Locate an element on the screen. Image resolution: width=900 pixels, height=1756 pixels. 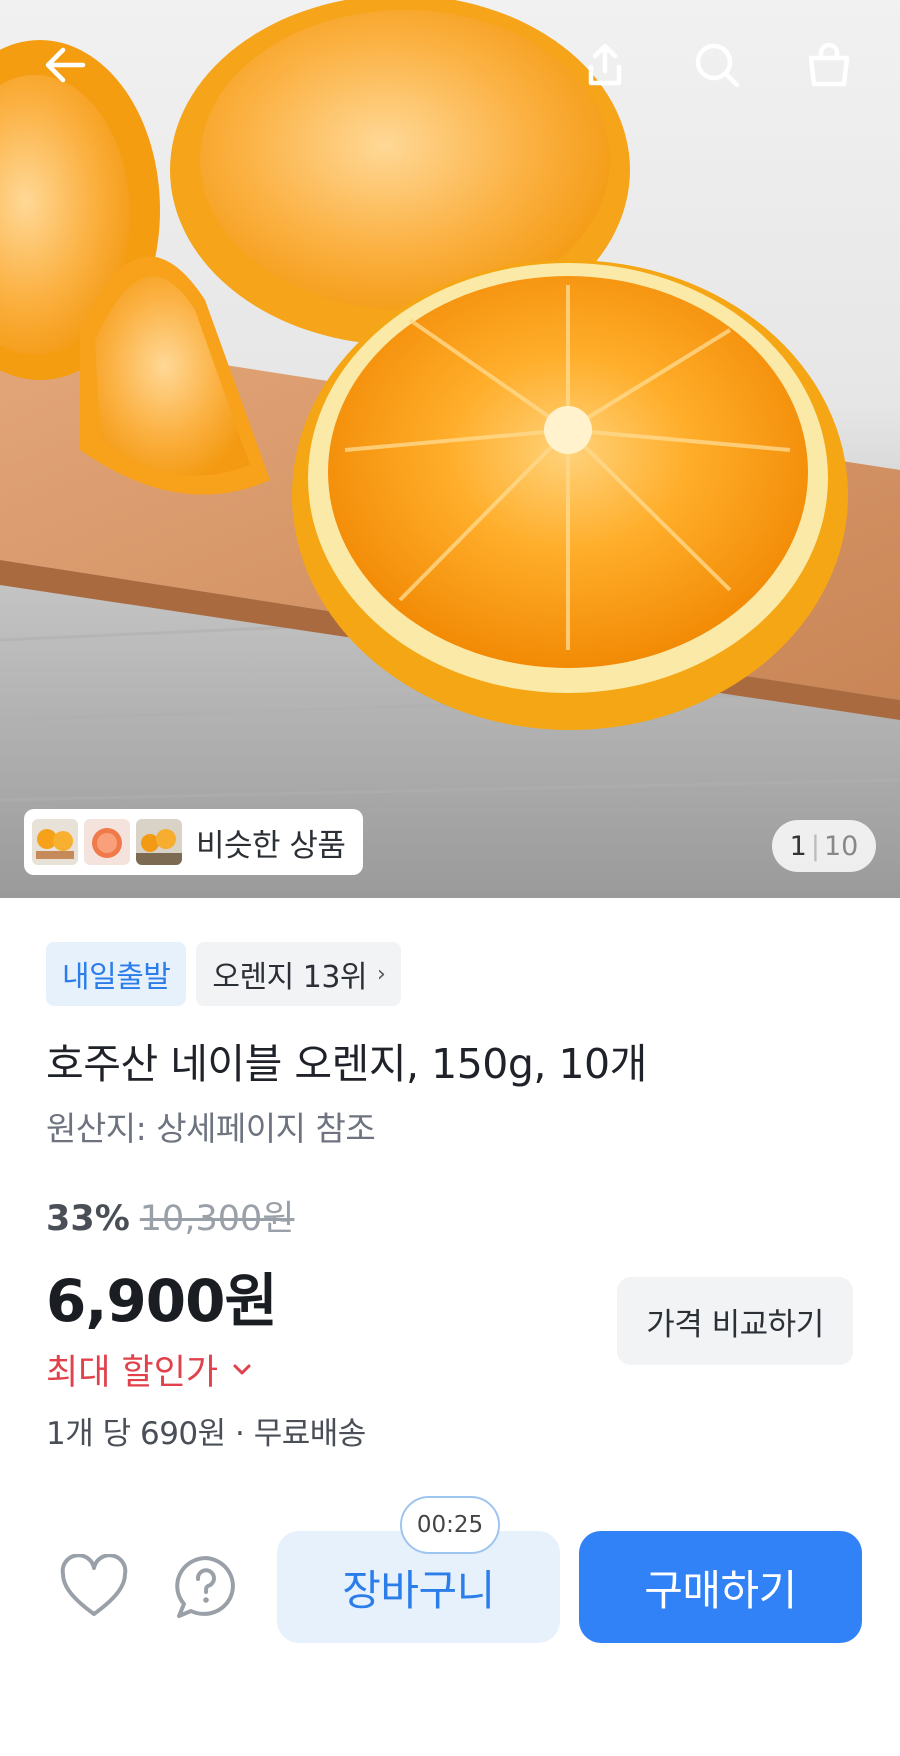
discount-rate: 33% is located at coordinates (88, 1219).